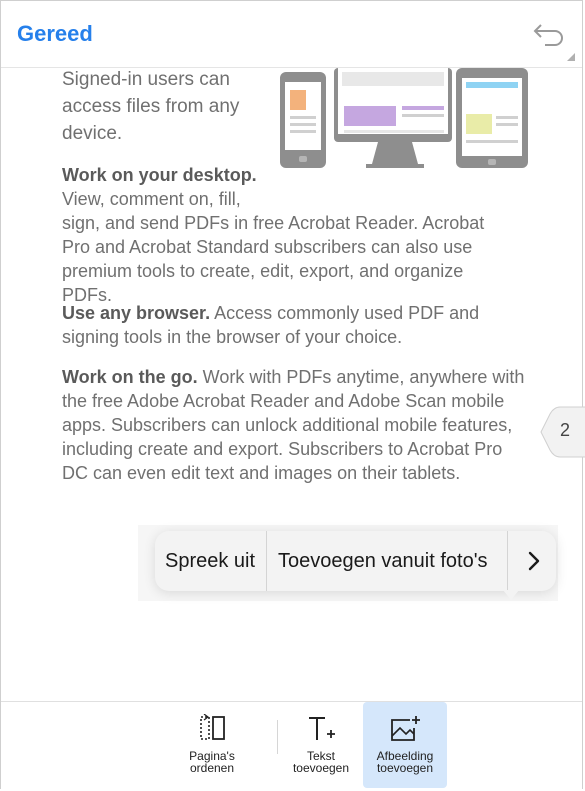  Describe the element at coordinates (565, 430) in the screenshot. I see `page-number: 2` at that location.